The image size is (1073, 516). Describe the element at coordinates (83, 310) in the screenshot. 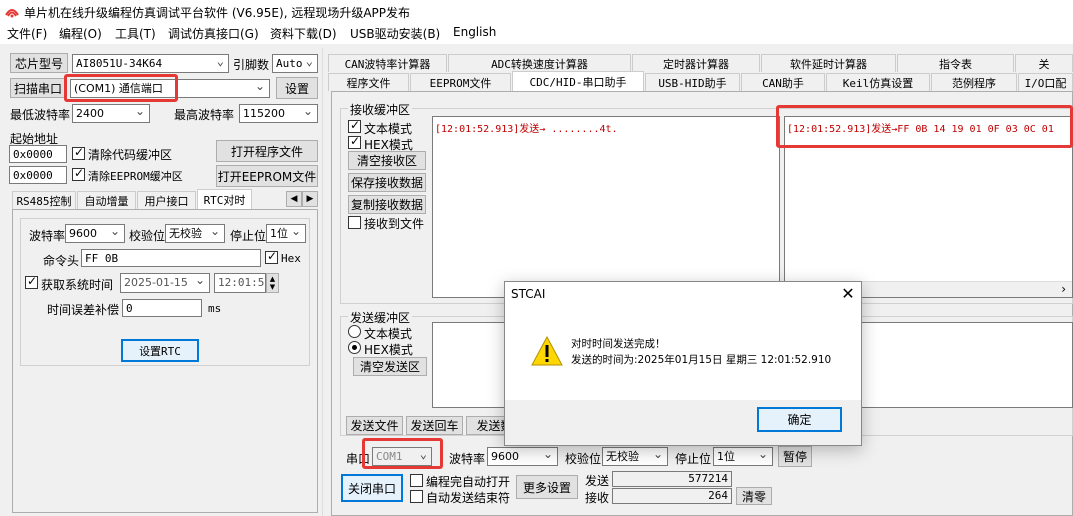

I see `time-offset-label: 时间误差补偿` at that location.